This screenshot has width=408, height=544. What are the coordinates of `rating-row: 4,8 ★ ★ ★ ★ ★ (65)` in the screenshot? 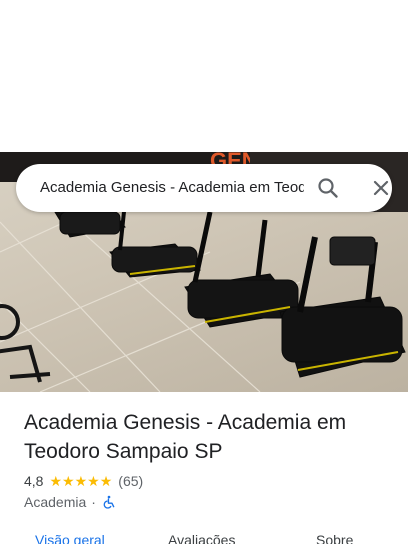 It's located at (83, 481).